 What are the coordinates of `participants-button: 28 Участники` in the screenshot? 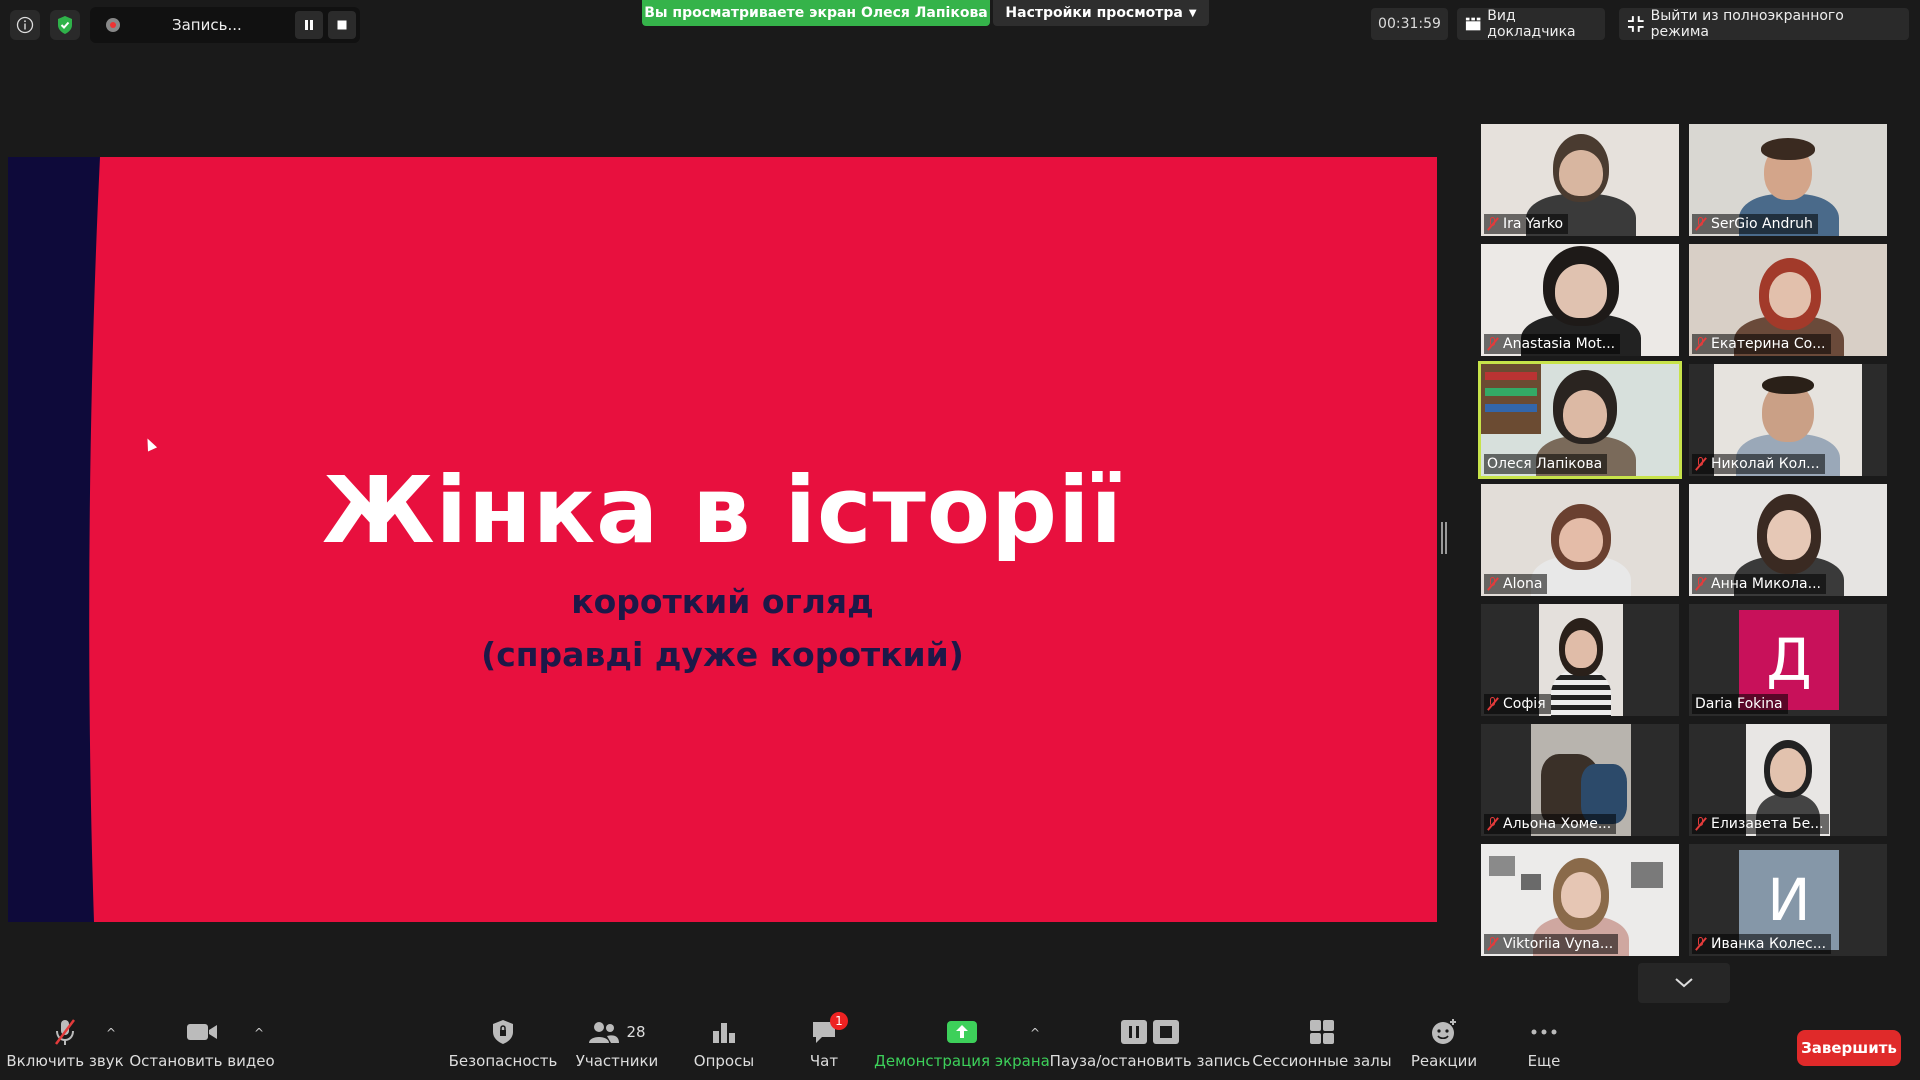 It's located at (617, 1043).